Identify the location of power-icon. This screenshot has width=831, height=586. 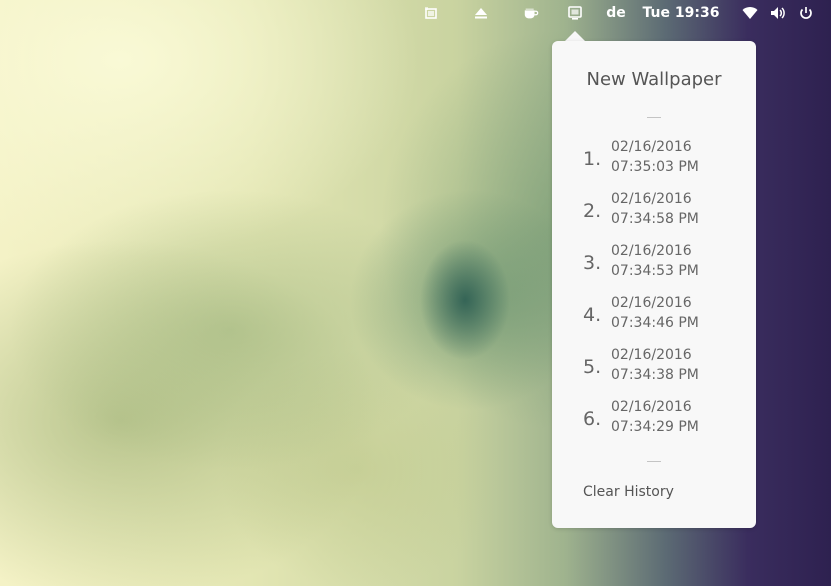
(806, 13).